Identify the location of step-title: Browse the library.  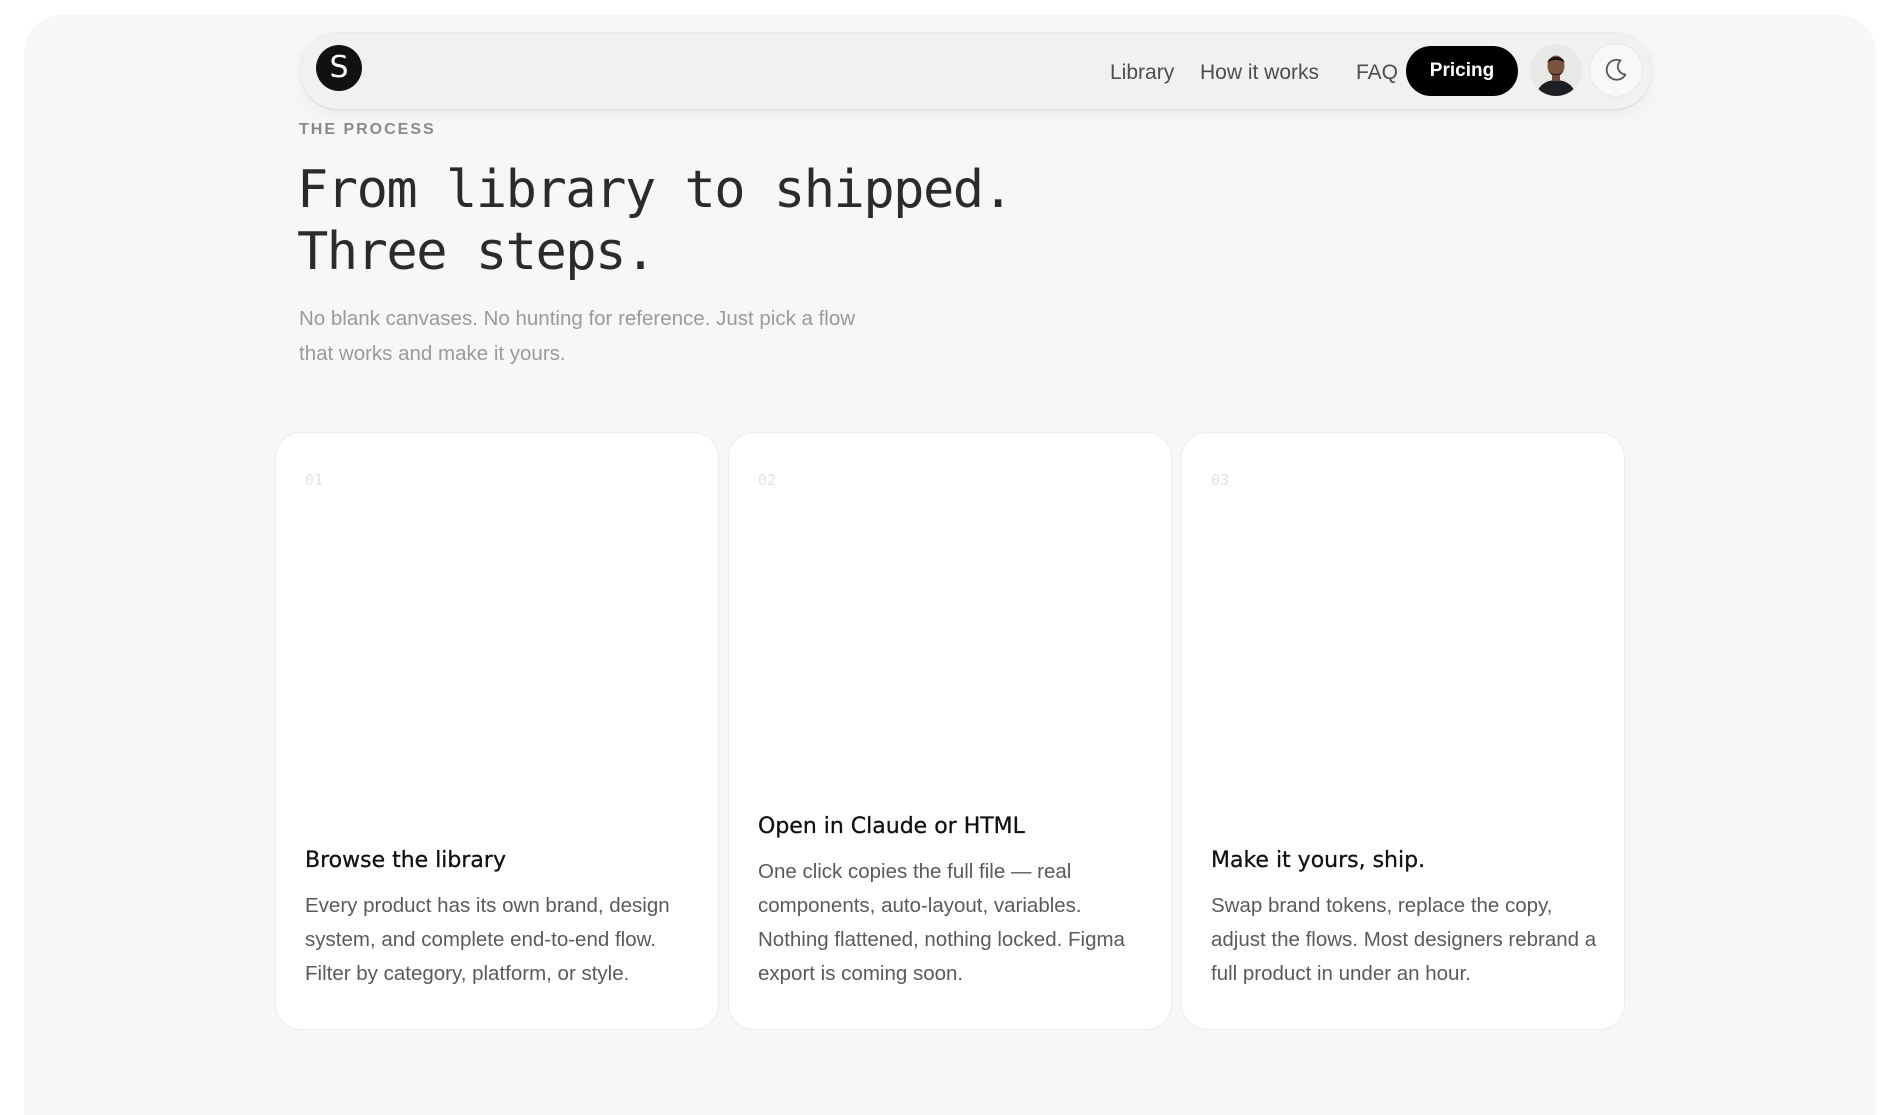
(405, 860).